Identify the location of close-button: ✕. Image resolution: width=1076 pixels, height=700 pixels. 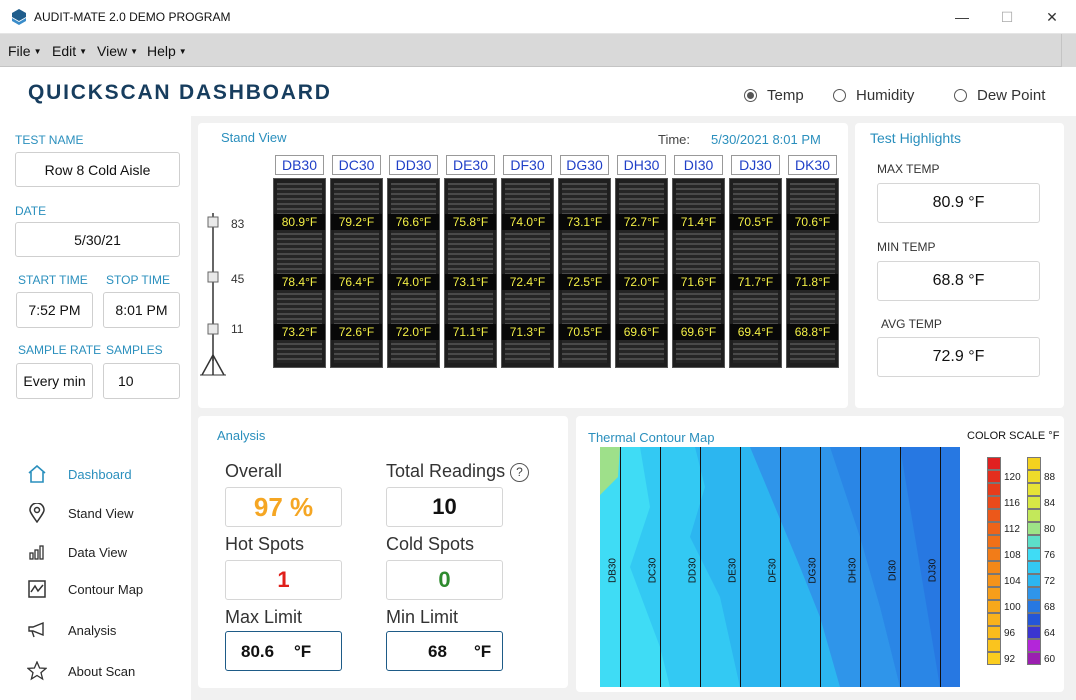
(1052, 17).